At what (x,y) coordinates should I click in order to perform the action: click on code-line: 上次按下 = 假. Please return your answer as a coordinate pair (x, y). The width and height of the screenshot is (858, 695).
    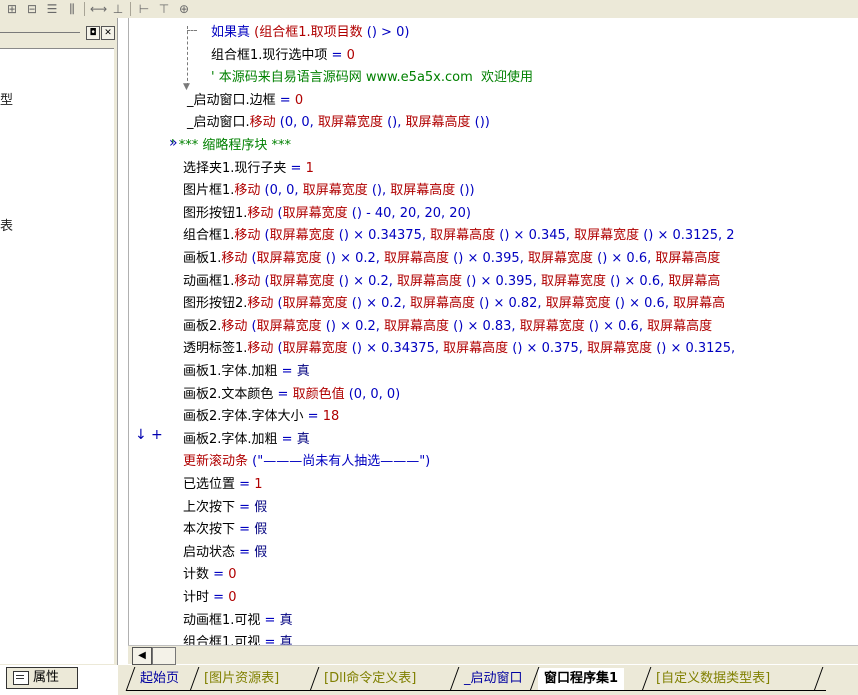
    Looking at the image, I should click on (225, 508).